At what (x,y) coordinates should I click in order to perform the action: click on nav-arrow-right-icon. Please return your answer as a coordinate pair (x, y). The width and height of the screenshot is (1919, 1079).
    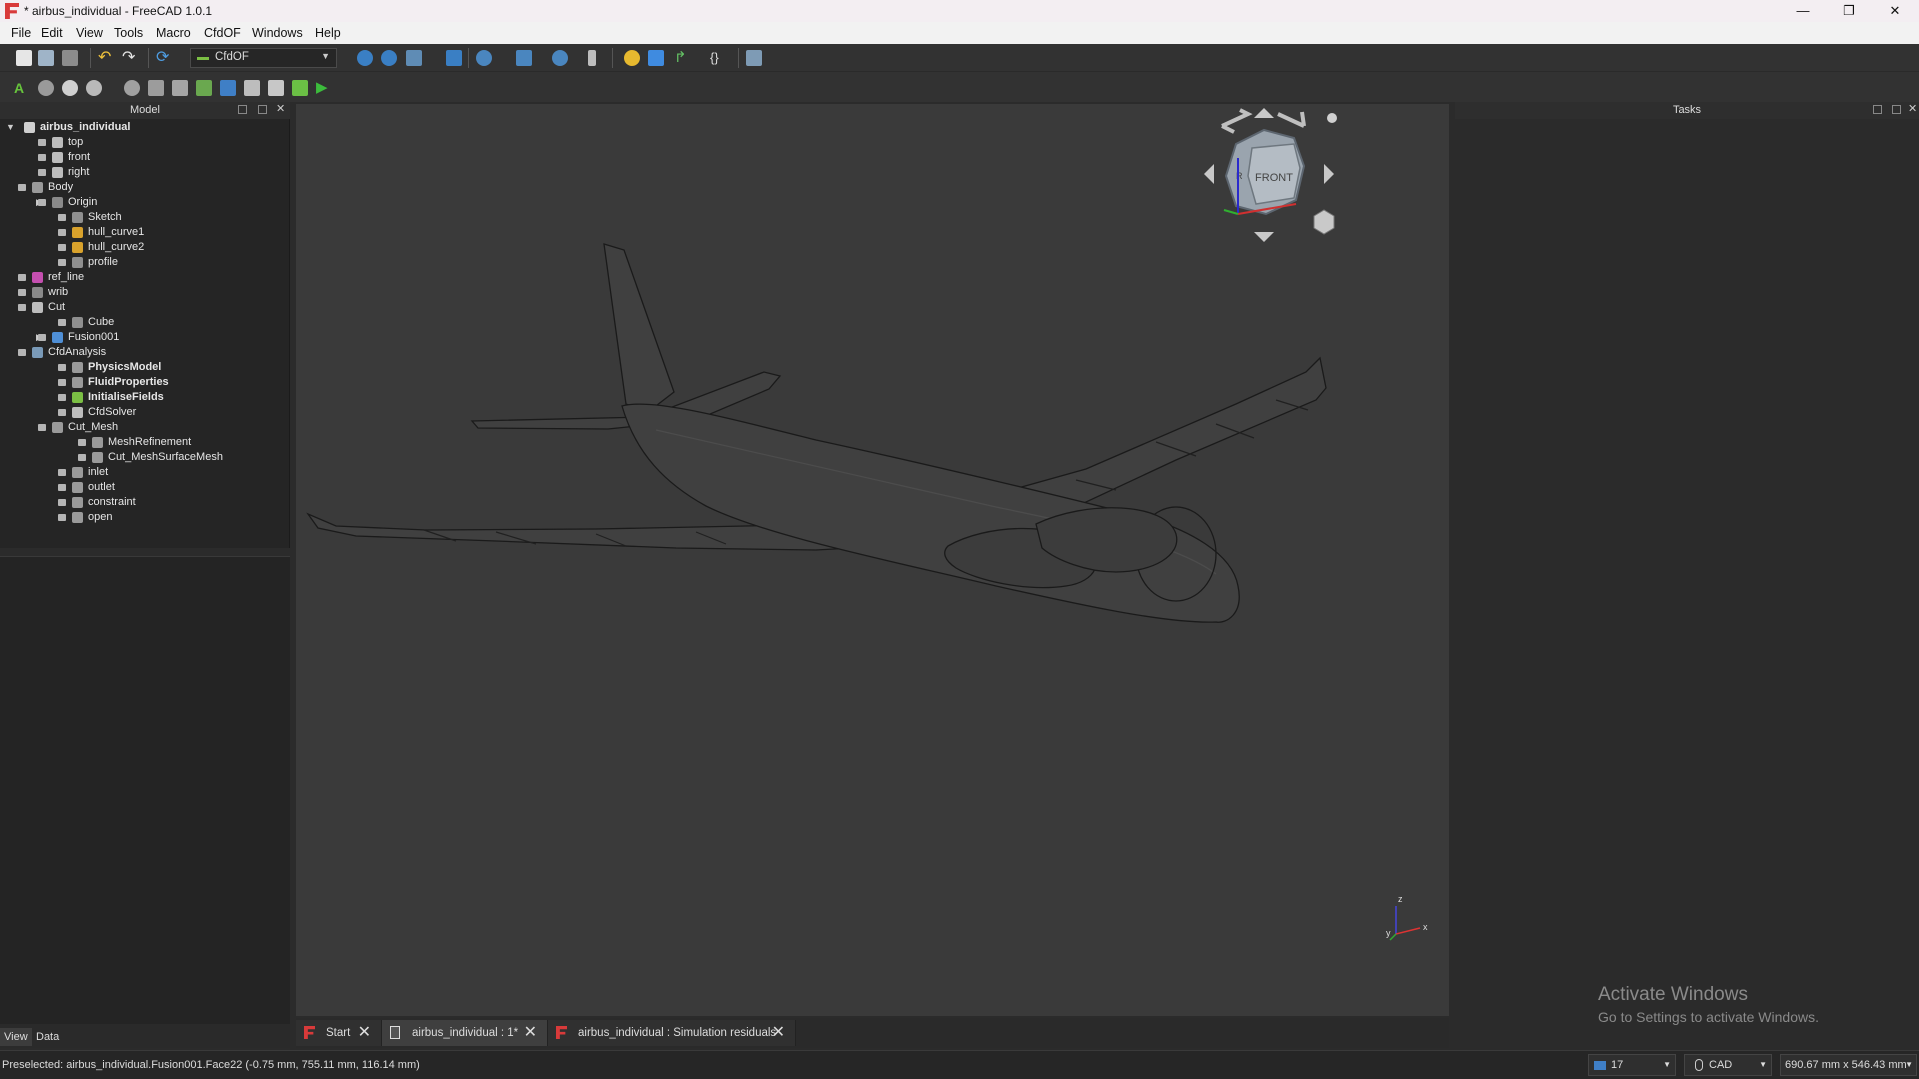
    Looking at the image, I should click on (1329, 174).